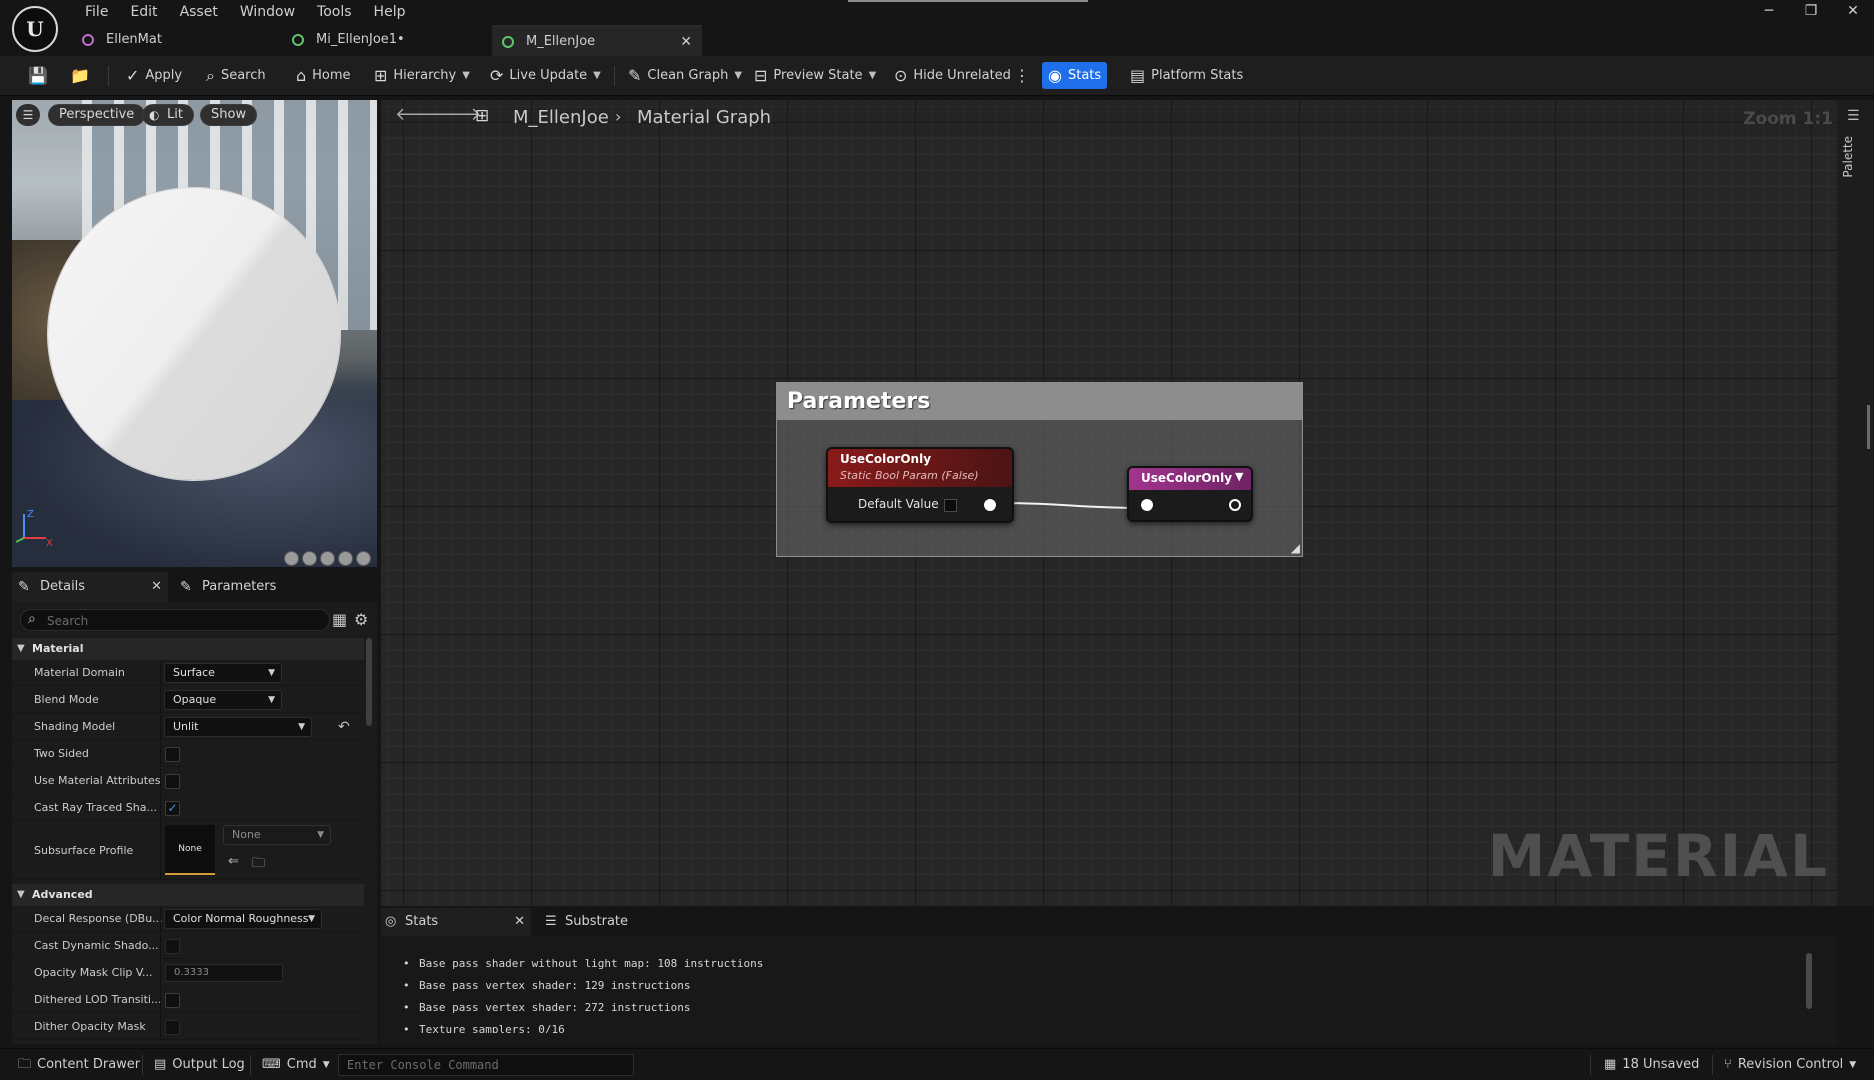 The width and height of the screenshot is (1874, 1080). I want to click on content-drawer-button: 🗀 Content Drawer, so click(79, 1064).